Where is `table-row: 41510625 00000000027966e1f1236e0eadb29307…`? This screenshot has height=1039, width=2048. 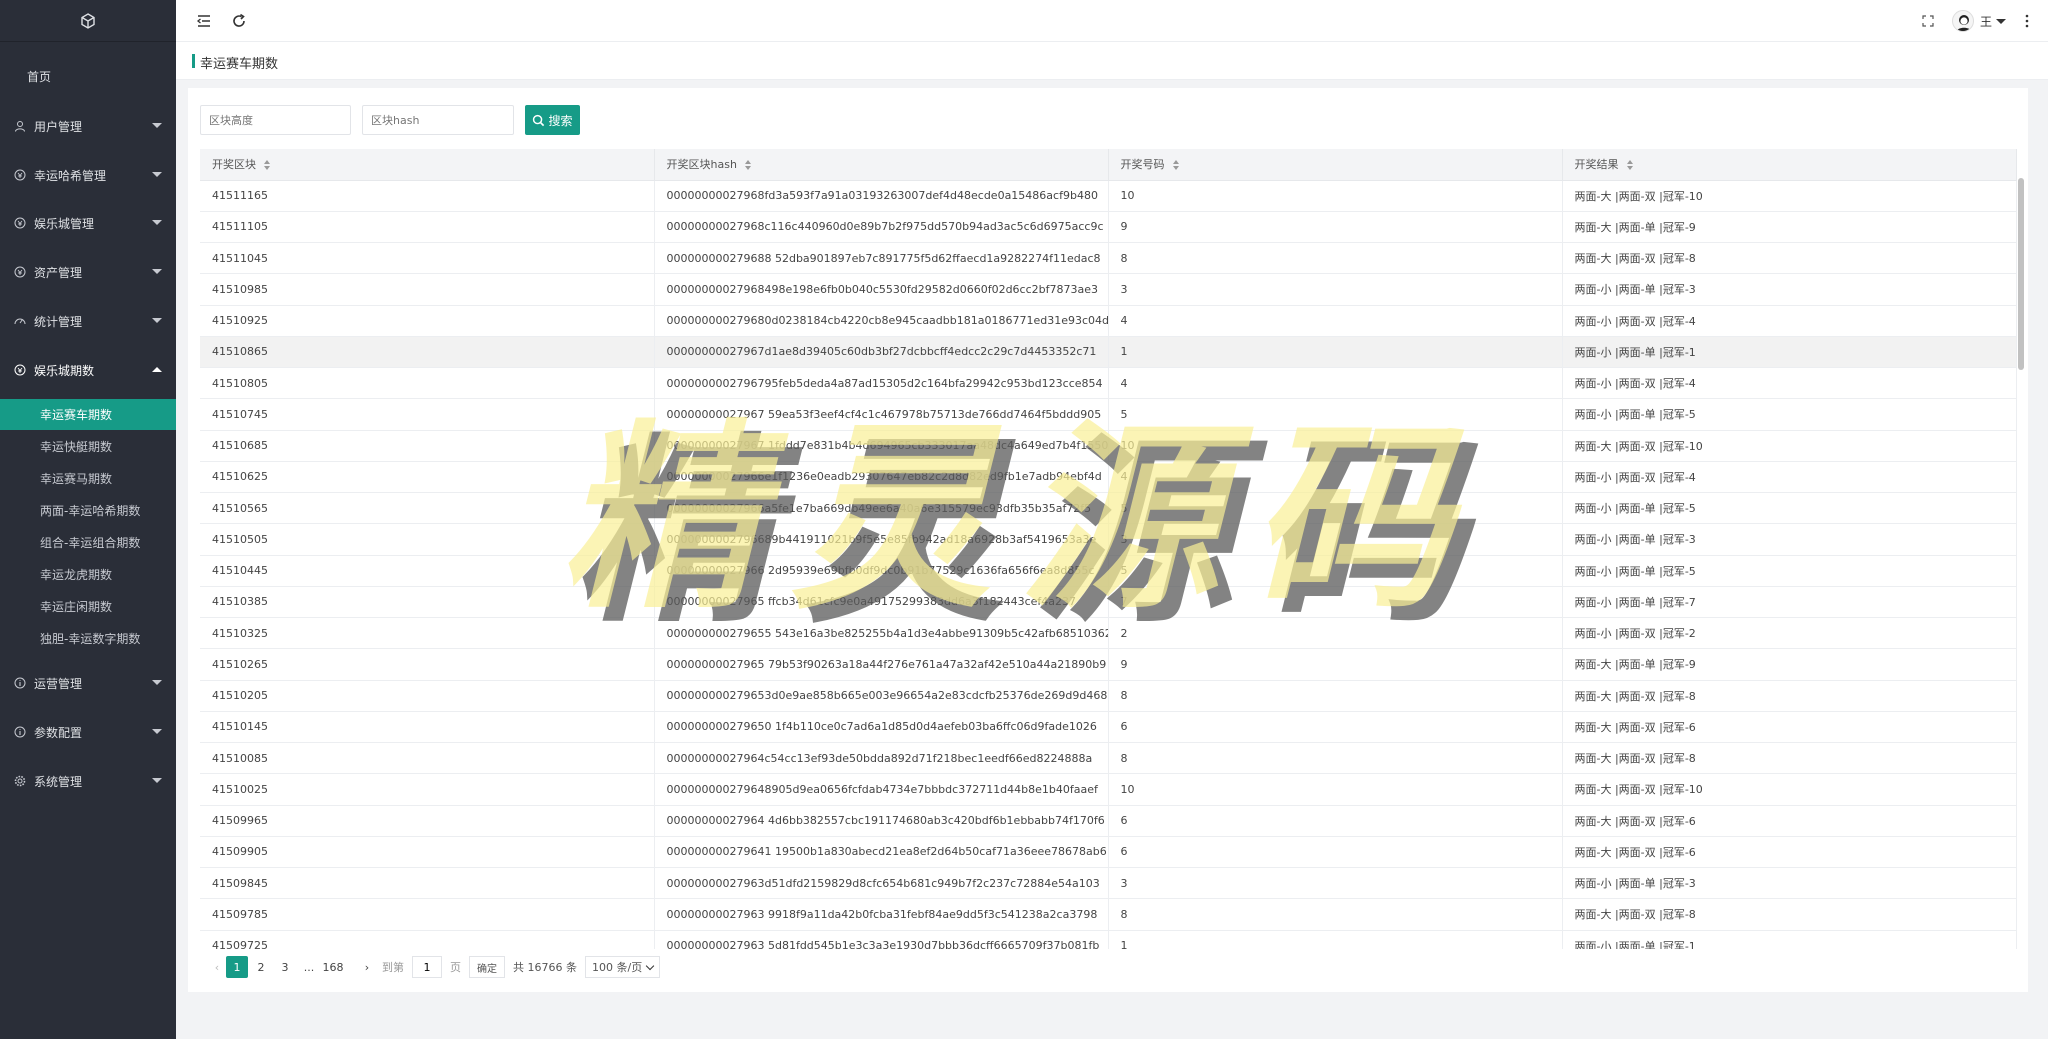
table-row: 41510625 00000000027966e1f1236e0eadb29307… is located at coordinates (1108, 477).